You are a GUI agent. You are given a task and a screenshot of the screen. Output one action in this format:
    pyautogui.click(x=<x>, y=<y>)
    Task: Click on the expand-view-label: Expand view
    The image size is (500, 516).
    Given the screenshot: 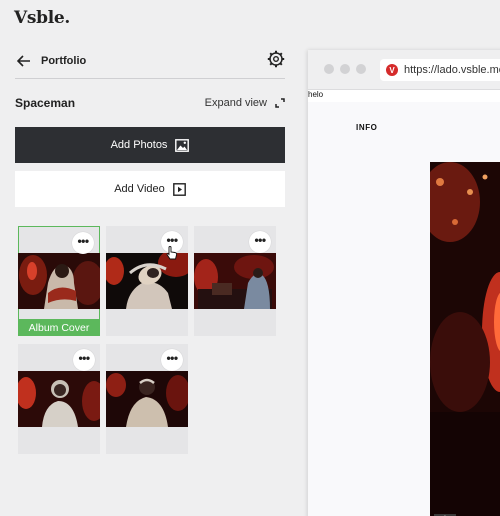 What is the action you would take?
    pyautogui.click(x=235, y=103)
    